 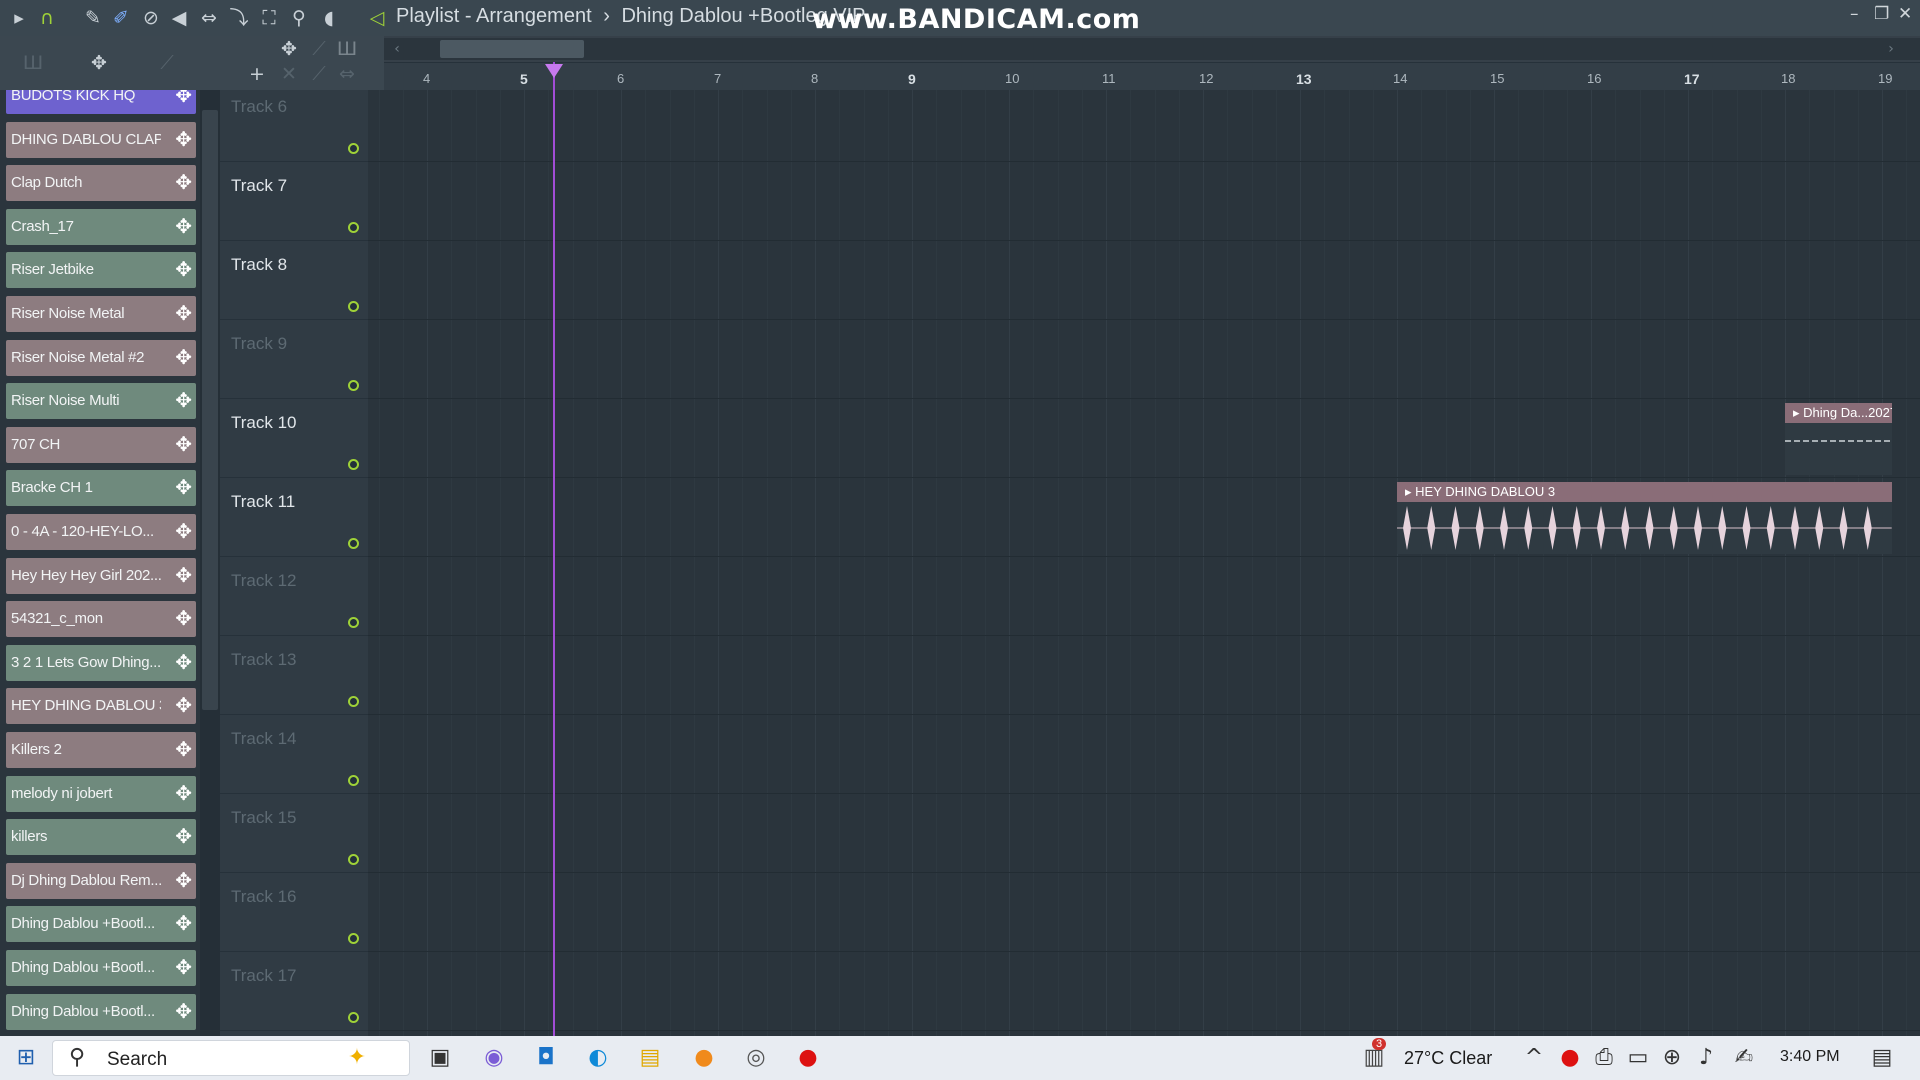 I want to click on camera-icon: ⎙, so click(x=1604, y=1058).